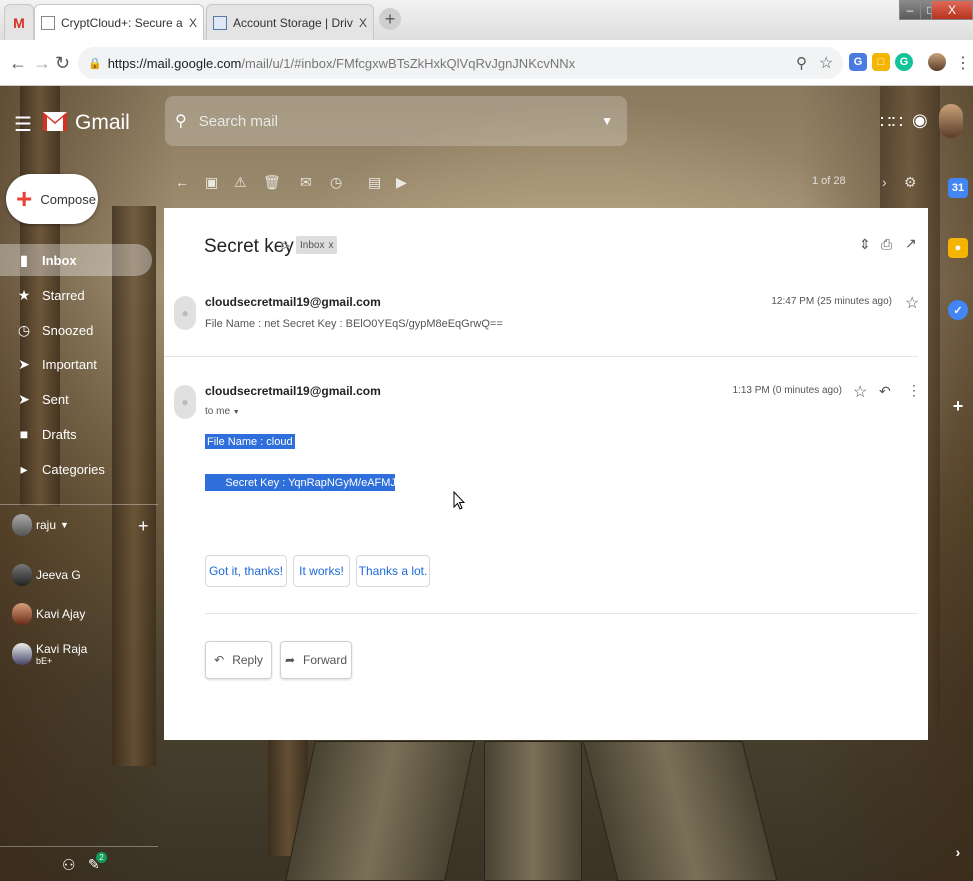  I want to click on nav-inbox: ▮ Inbox, so click(76, 260).